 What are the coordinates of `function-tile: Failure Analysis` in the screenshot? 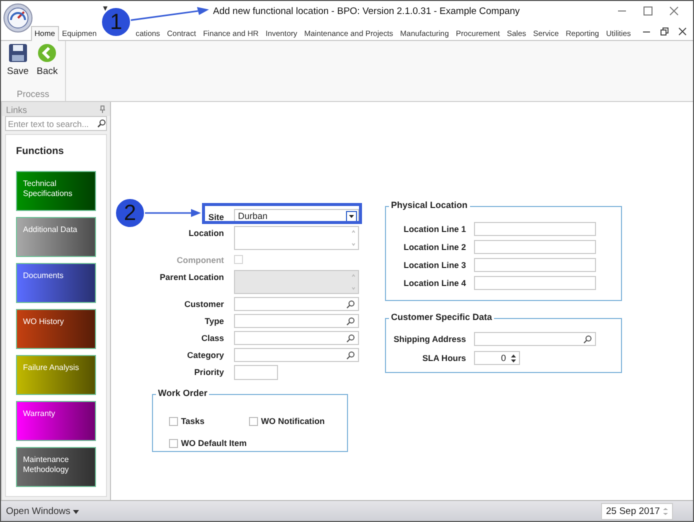 It's located at (56, 375).